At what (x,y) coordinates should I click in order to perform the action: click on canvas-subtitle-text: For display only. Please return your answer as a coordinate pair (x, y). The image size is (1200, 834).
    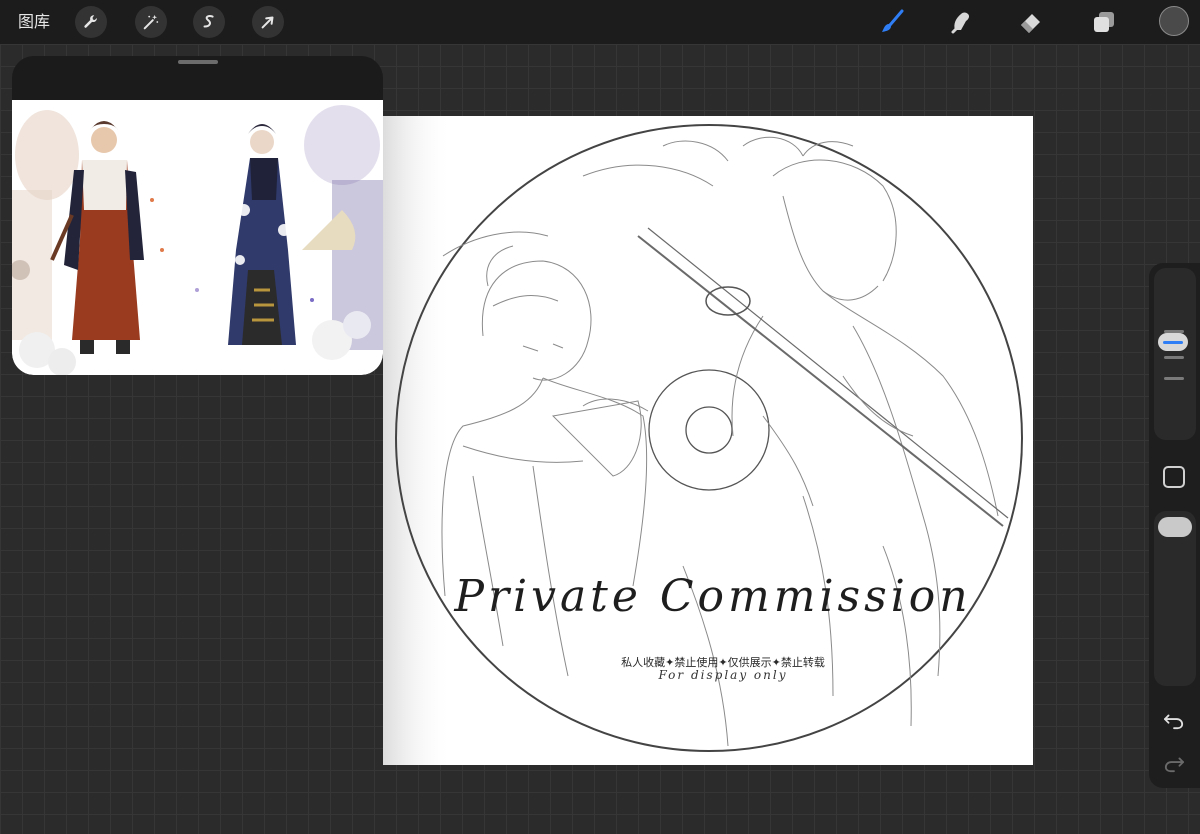
    Looking at the image, I should click on (723, 675).